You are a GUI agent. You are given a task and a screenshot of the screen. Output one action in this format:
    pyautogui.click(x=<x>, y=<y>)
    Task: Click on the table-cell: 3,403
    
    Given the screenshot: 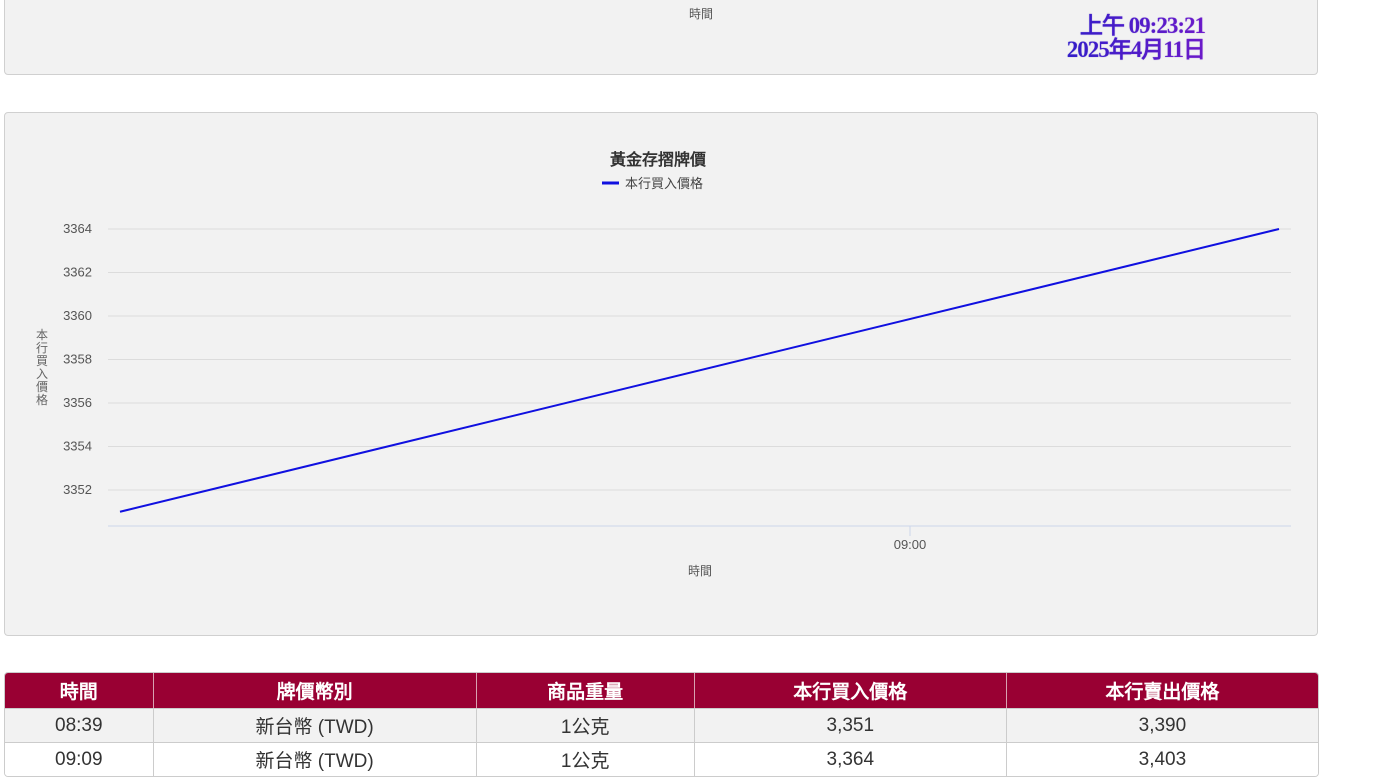 What is the action you would take?
    pyautogui.click(x=1162, y=759)
    